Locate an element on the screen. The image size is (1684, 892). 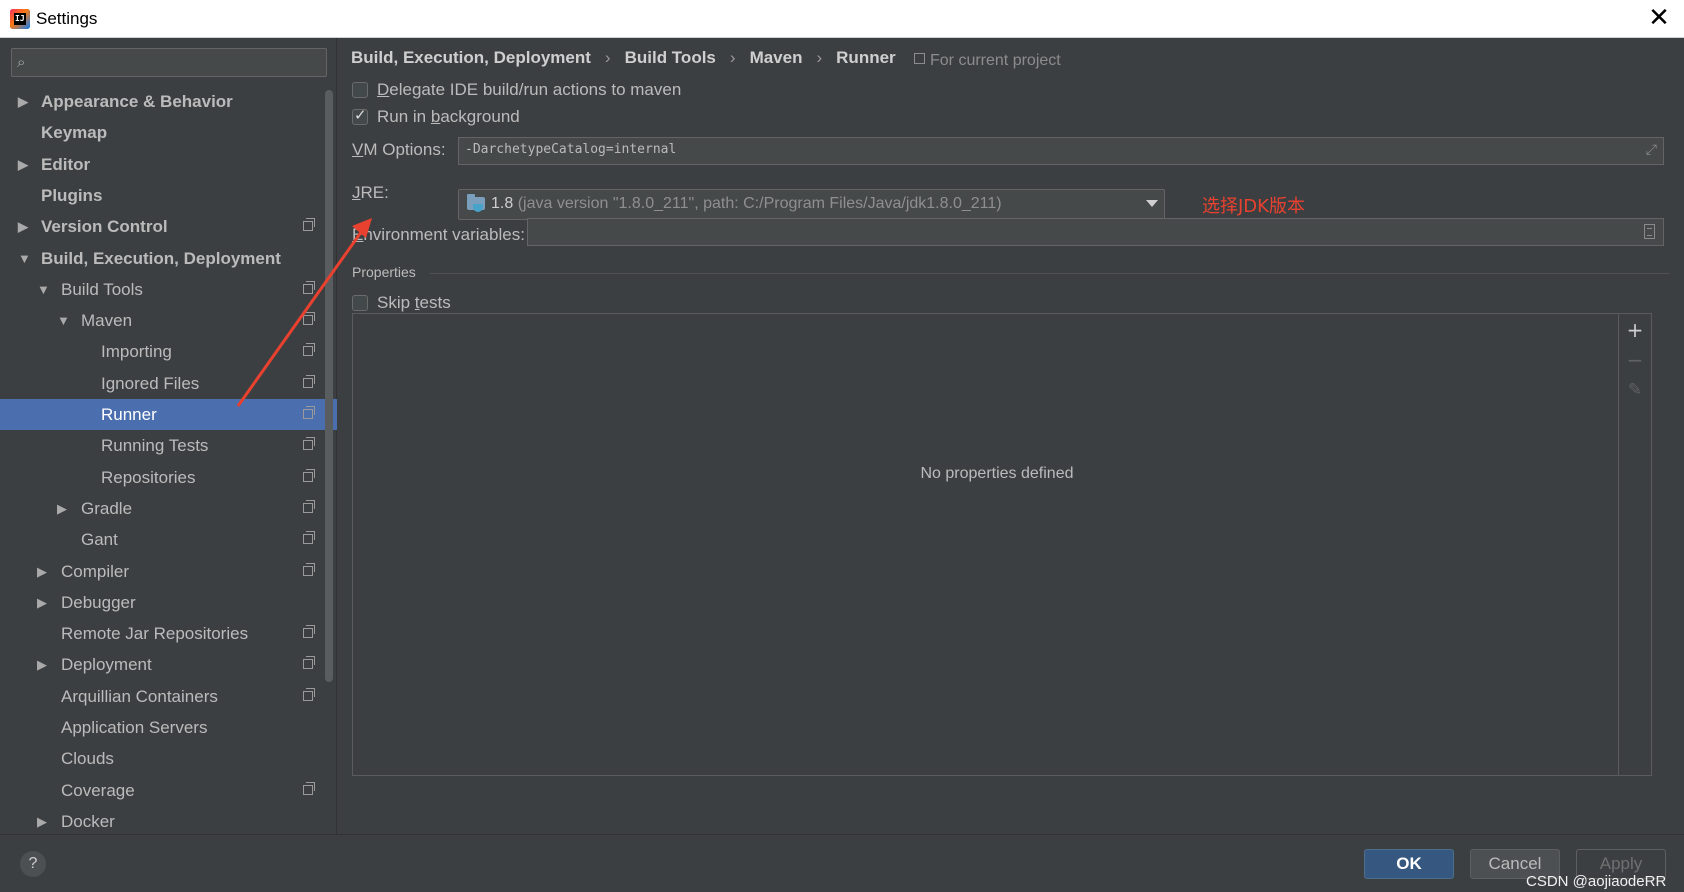
chevron-down-icon is located at coordinates (1152, 203).